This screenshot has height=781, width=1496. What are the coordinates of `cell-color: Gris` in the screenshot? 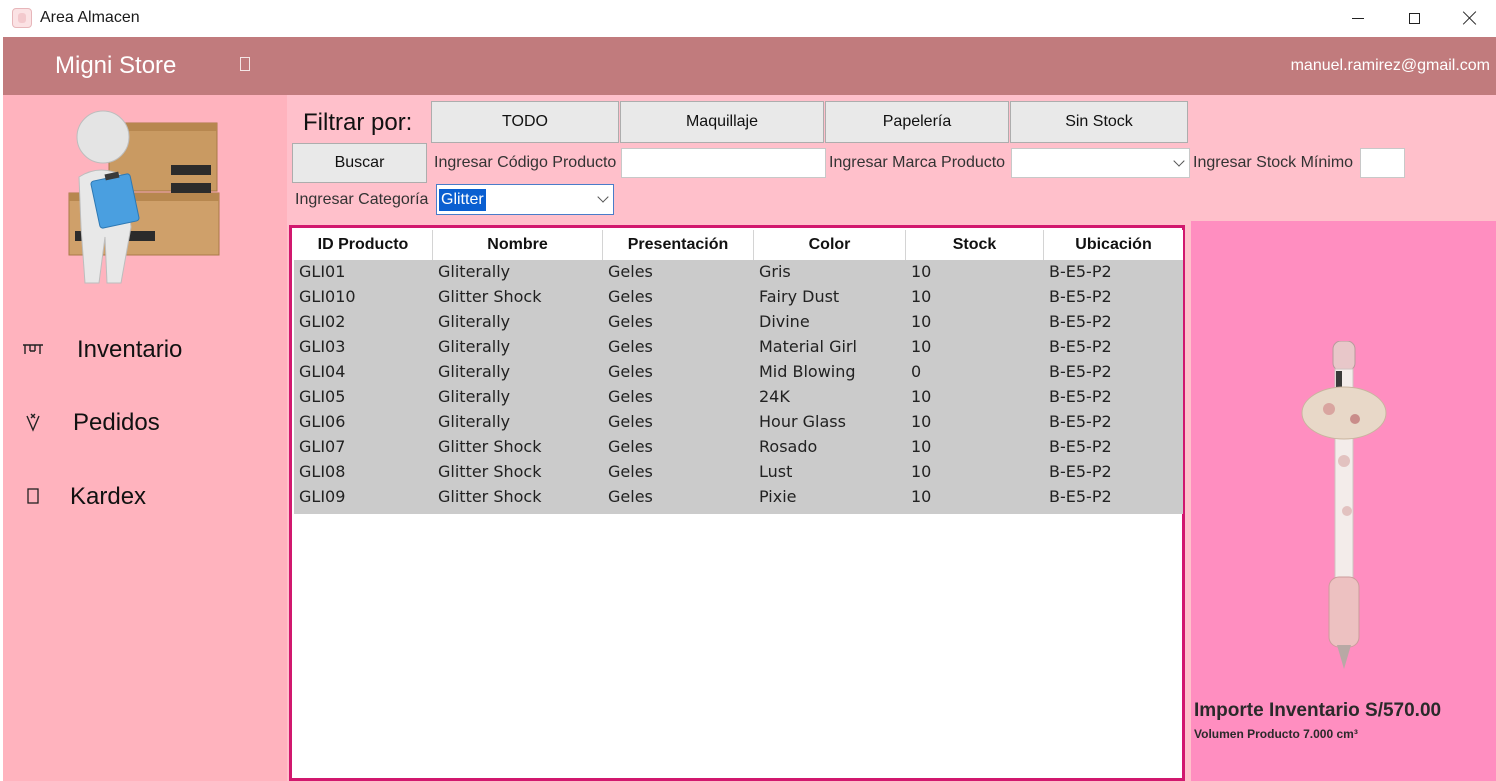 It's located at (775, 271).